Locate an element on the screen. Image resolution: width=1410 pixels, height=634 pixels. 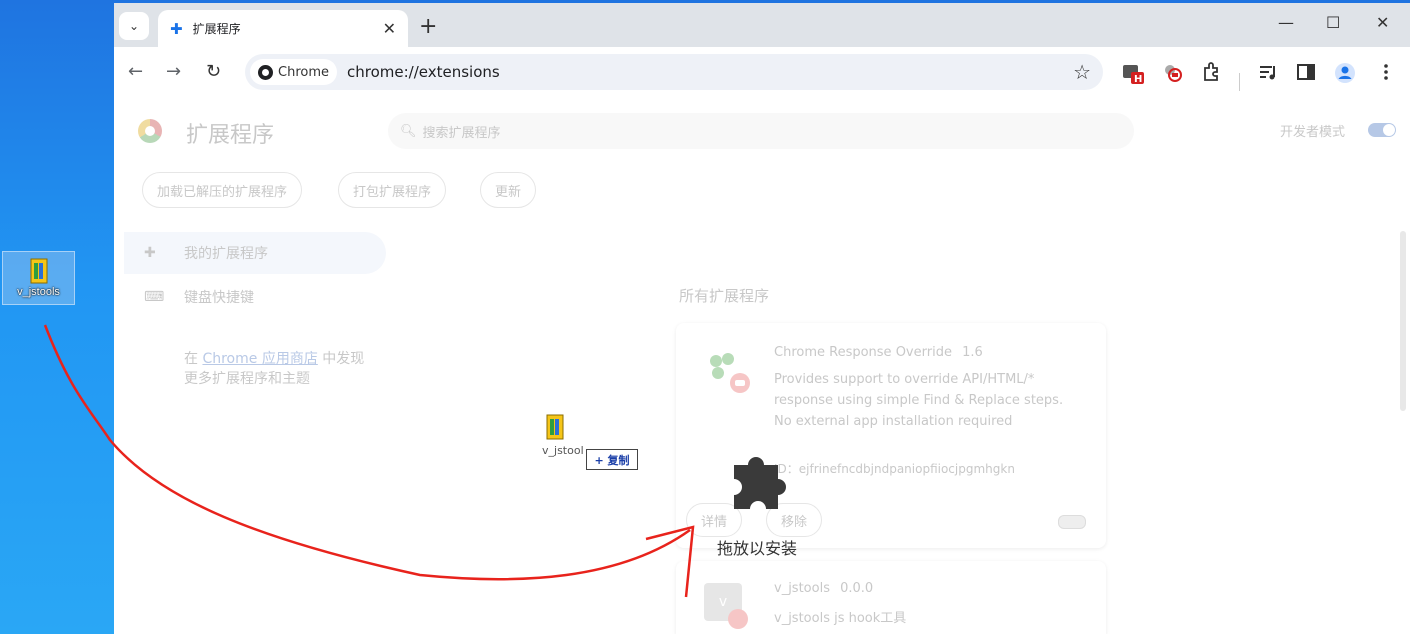
side-panel-icon is located at coordinates (1306, 72).